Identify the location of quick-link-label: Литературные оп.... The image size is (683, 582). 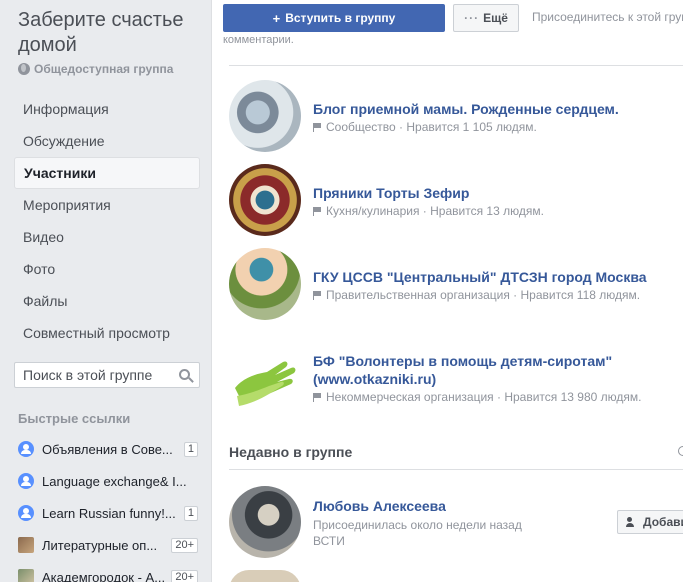
(100, 545).